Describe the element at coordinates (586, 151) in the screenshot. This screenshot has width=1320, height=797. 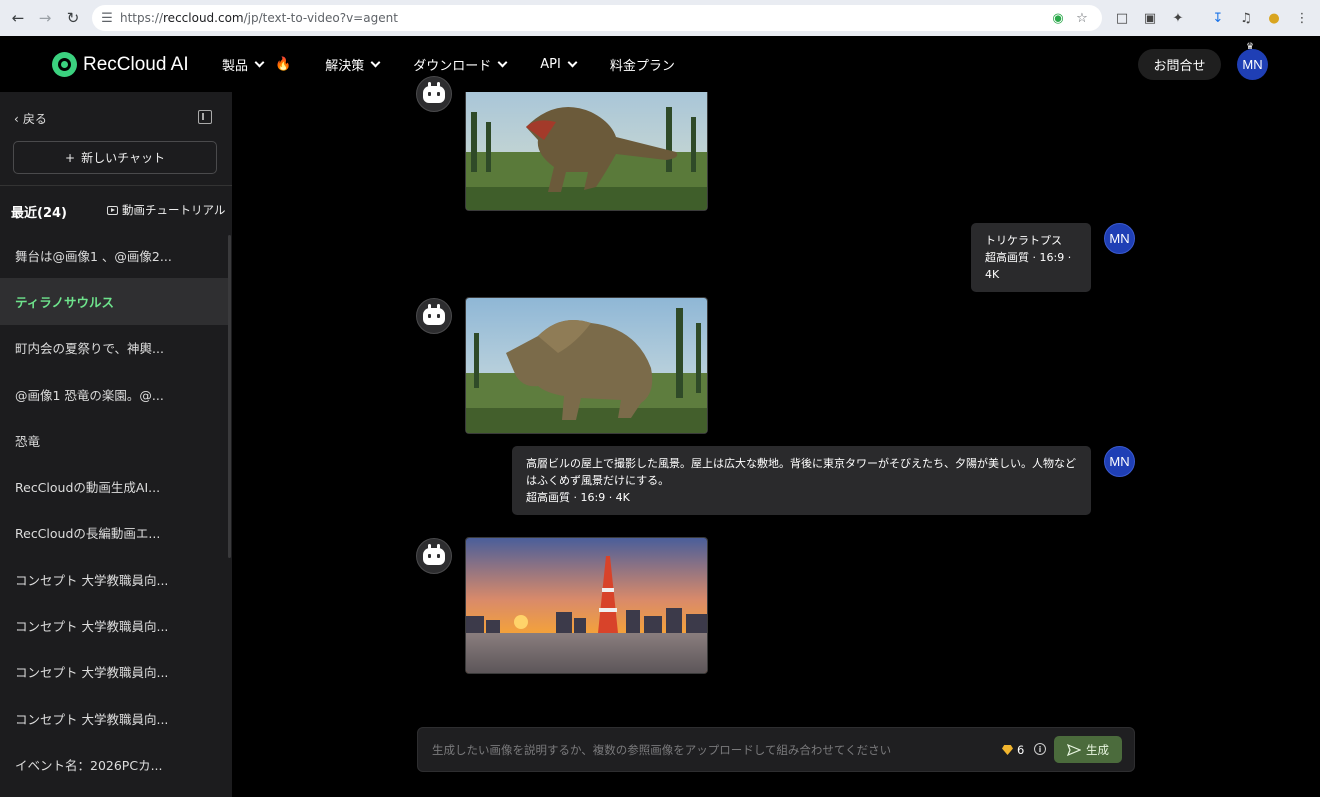
I see `generated-image-trex` at that location.